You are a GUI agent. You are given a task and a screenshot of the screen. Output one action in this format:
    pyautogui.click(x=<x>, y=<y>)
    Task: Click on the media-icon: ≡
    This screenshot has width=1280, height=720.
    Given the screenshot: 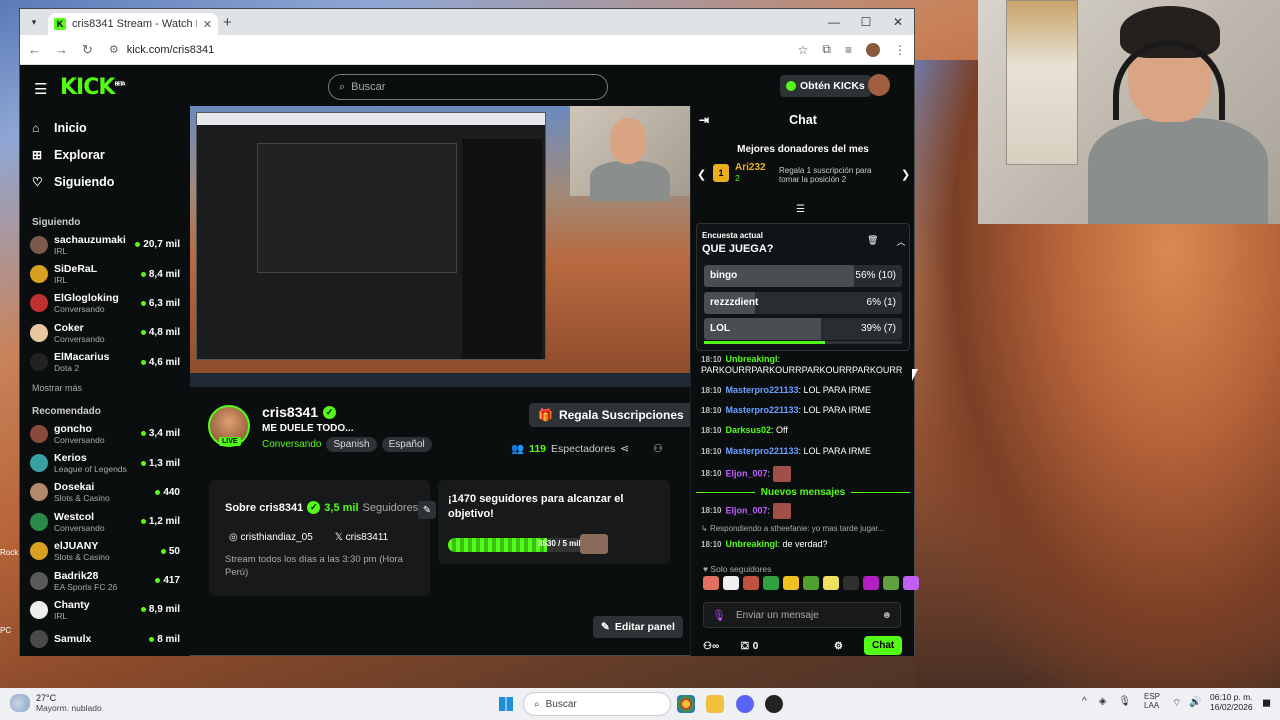 What is the action you would take?
    pyautogui.click(x=848, y=50)
    